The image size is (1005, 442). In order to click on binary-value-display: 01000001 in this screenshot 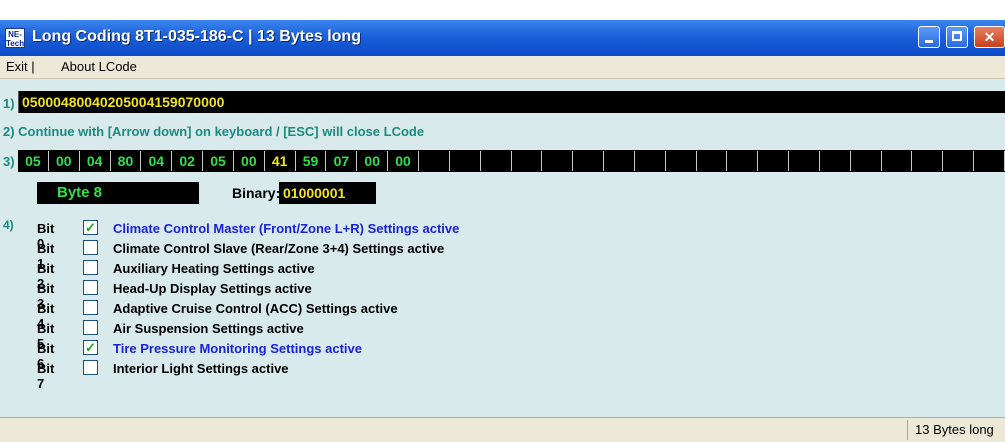, I will do `click(327, 193)`.